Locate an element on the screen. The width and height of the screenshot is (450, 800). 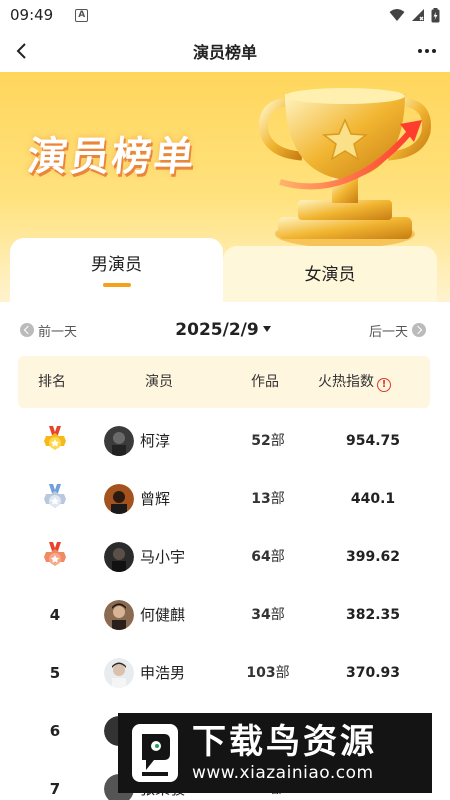
actor-name: 柯淳 is located at coordinates (155, 441).